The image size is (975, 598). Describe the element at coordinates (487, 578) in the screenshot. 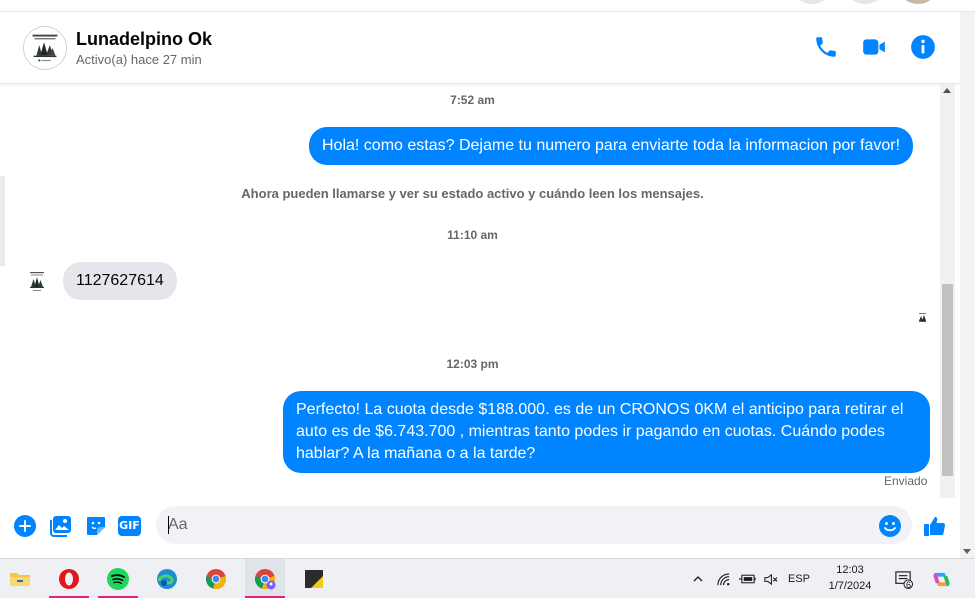

I see `windows-taskbar: ESP 12:03 1/7/2024 6` at that location.